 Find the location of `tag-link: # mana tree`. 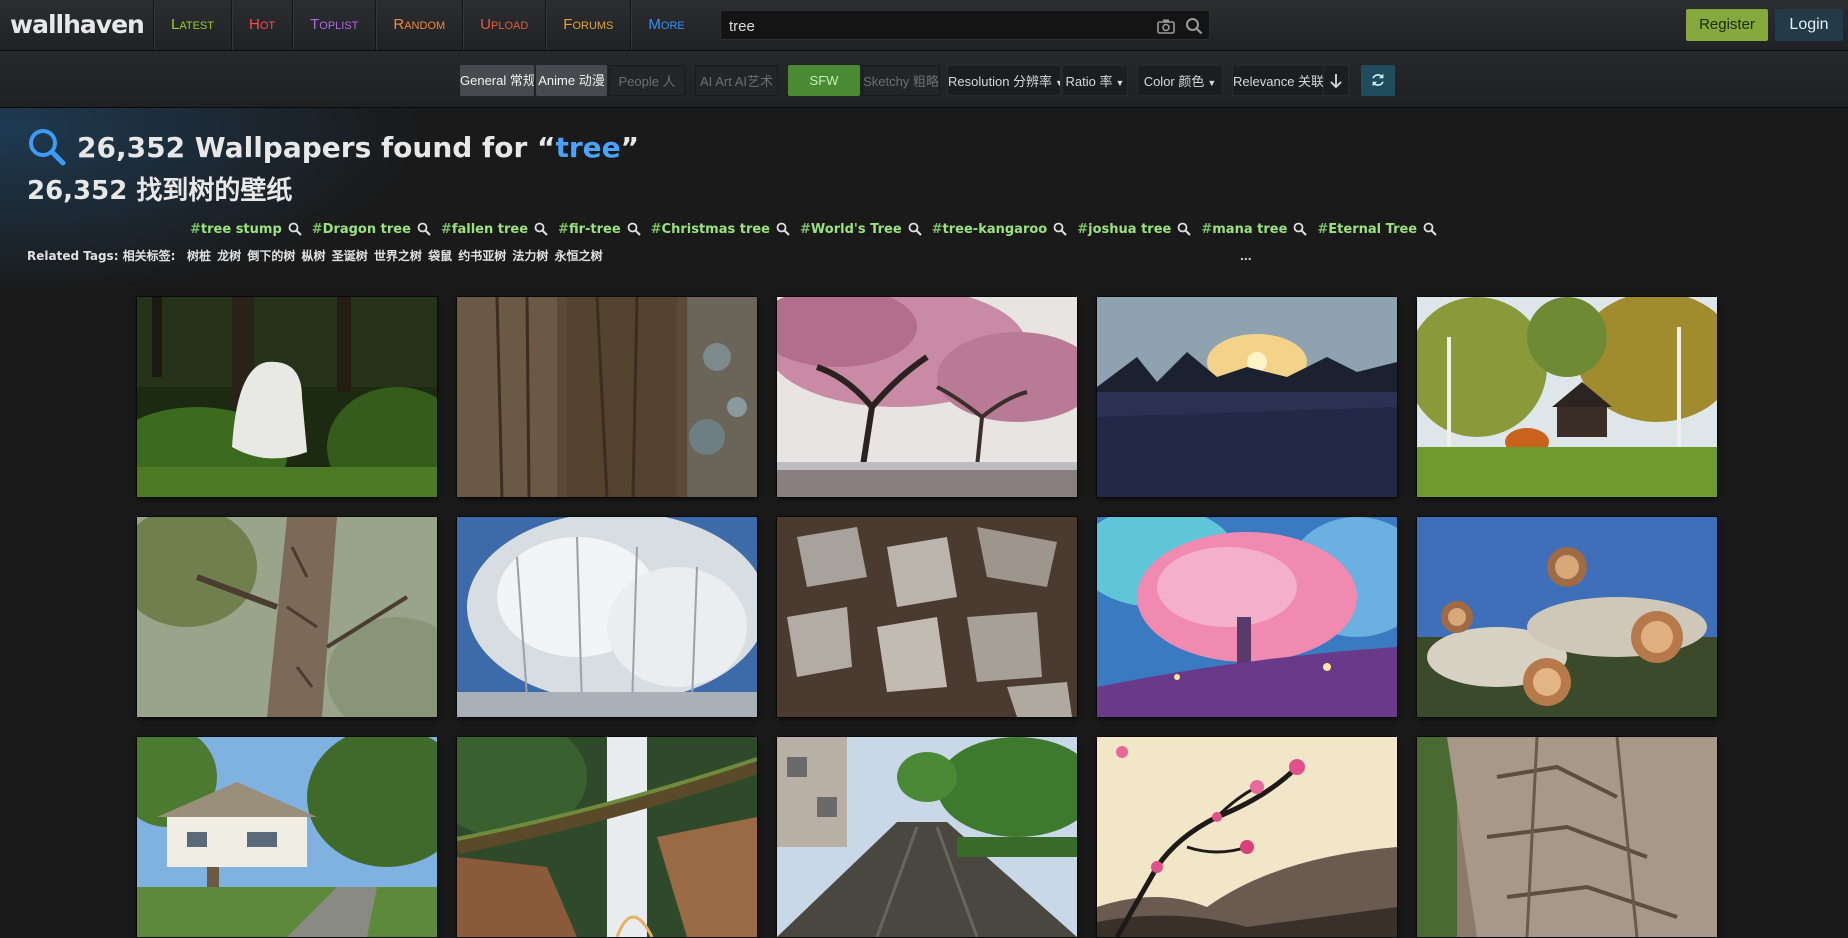

tag-link: # mana tree is located at coordinates (1254, 229).